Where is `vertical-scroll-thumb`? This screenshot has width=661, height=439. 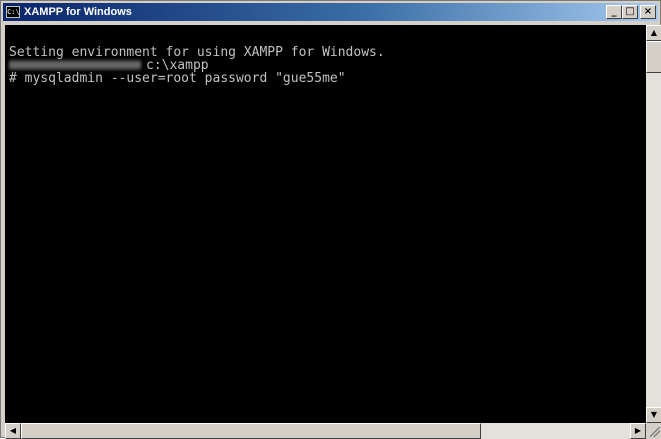
vertical-scroll-thumb is located at coordinates (653, 57).